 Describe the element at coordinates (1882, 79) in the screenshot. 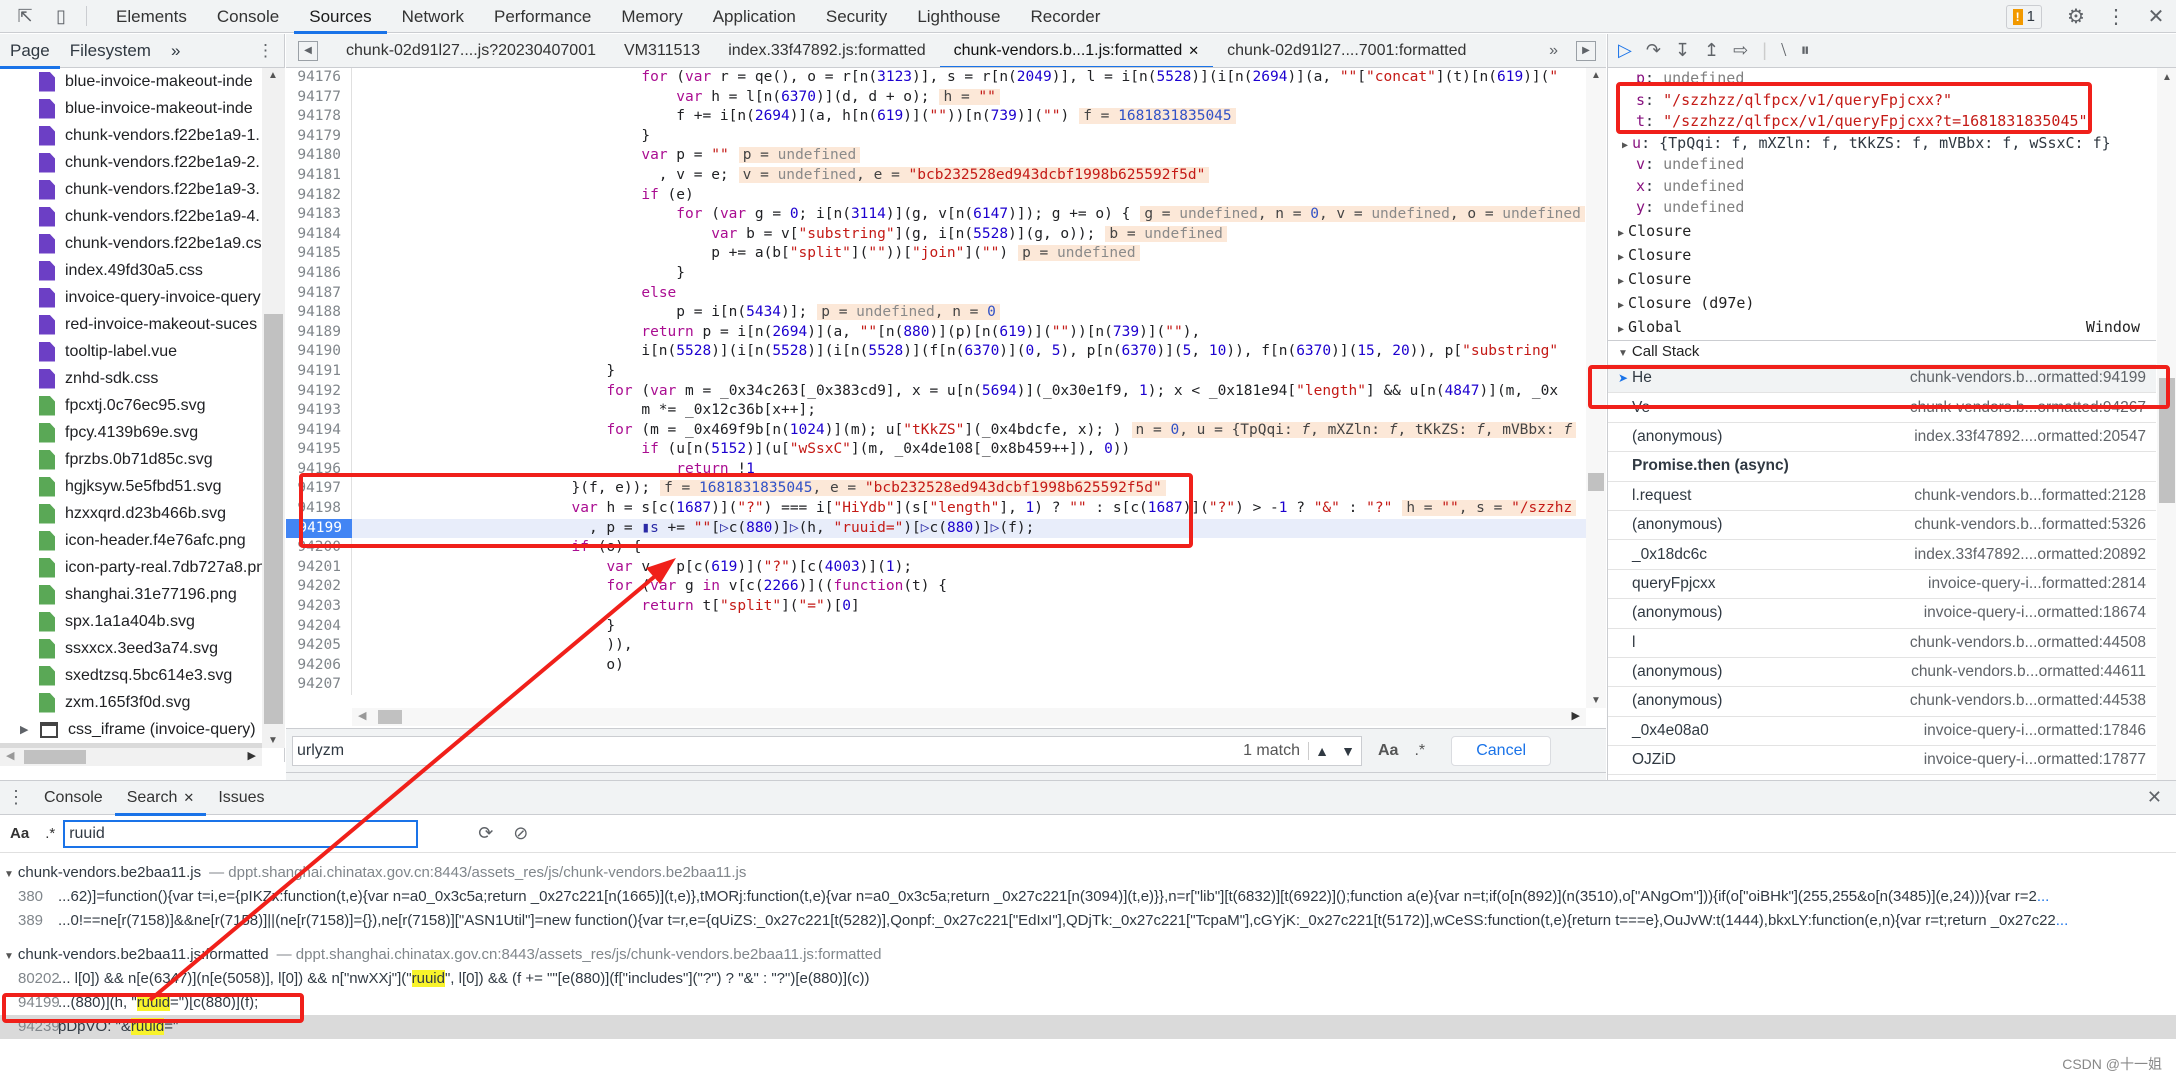

I see `scope-variable: p: undefined` at that location.